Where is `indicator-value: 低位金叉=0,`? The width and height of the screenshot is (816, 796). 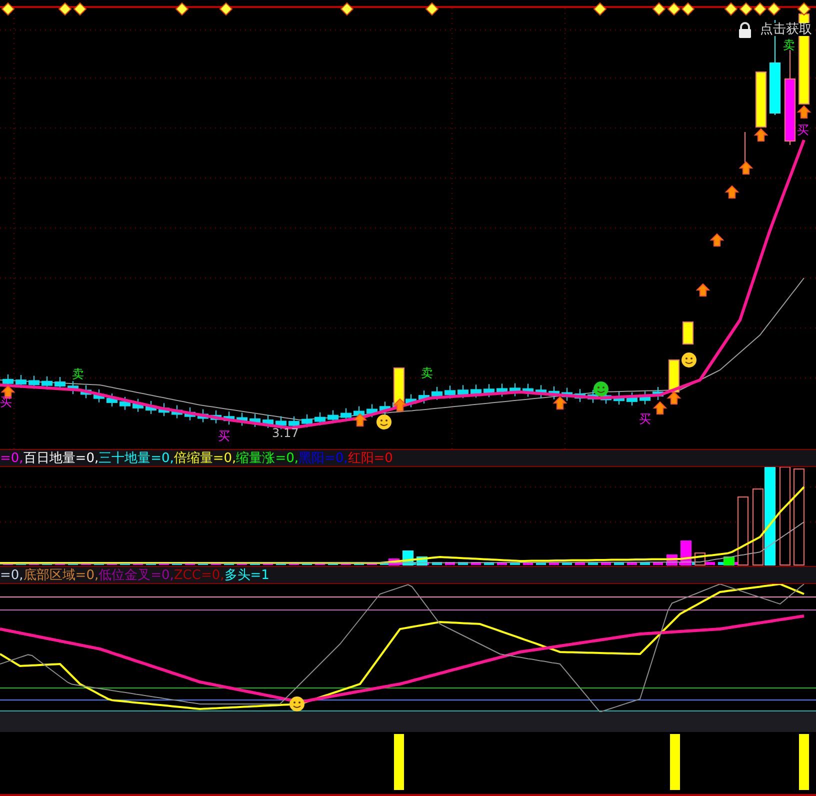
indicator-value: 低位金叉=0, is located at coordinates (136, 575).